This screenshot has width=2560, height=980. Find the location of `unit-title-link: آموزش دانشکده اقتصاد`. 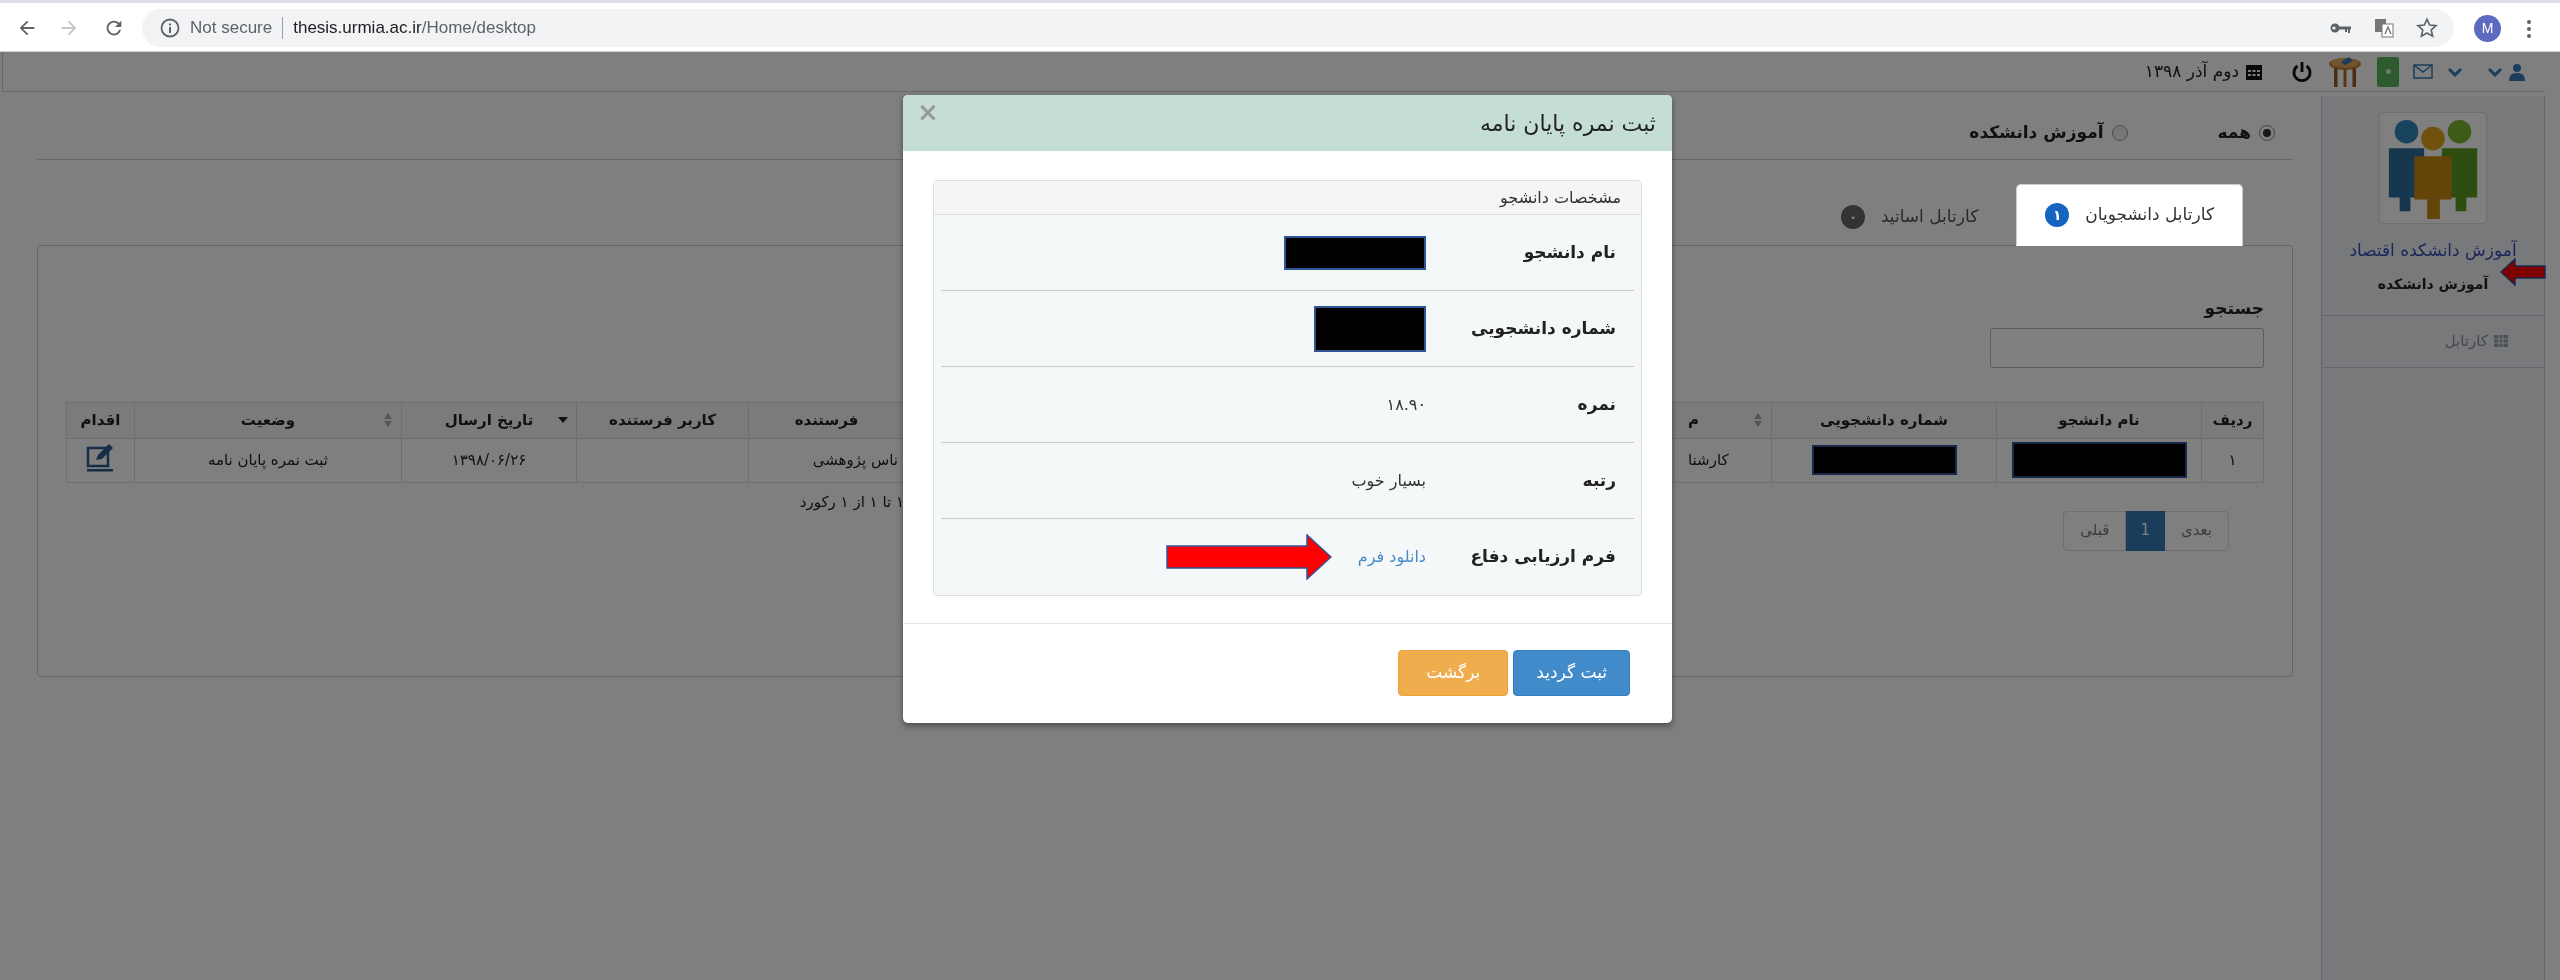

unit-title-link: آموزش دانشکده اقتصاد is located at coordinates (2433, 251).